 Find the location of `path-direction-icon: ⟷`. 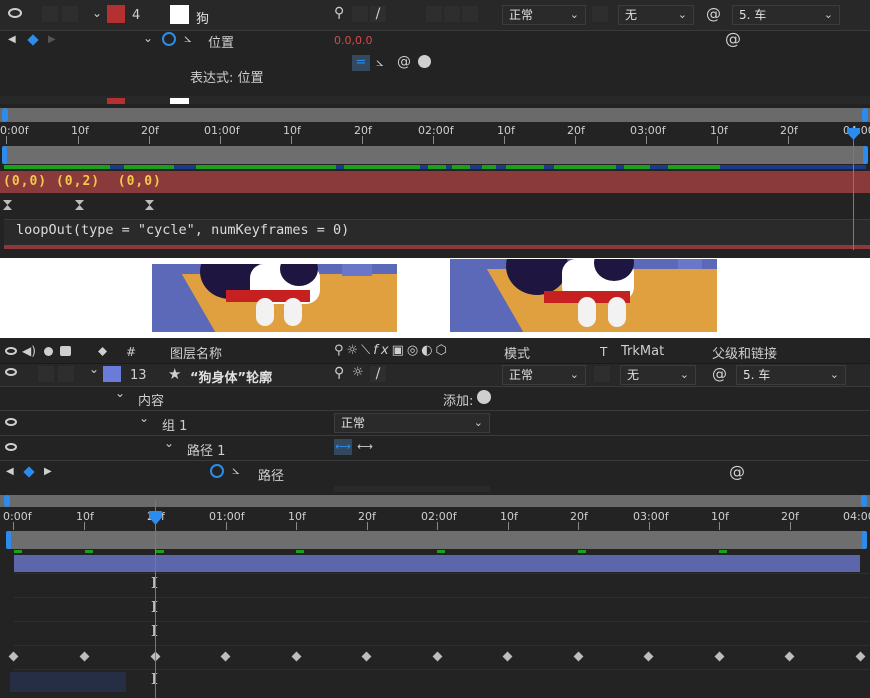

path-direction-icon: ⟷ is located at coordinates (343, 447).